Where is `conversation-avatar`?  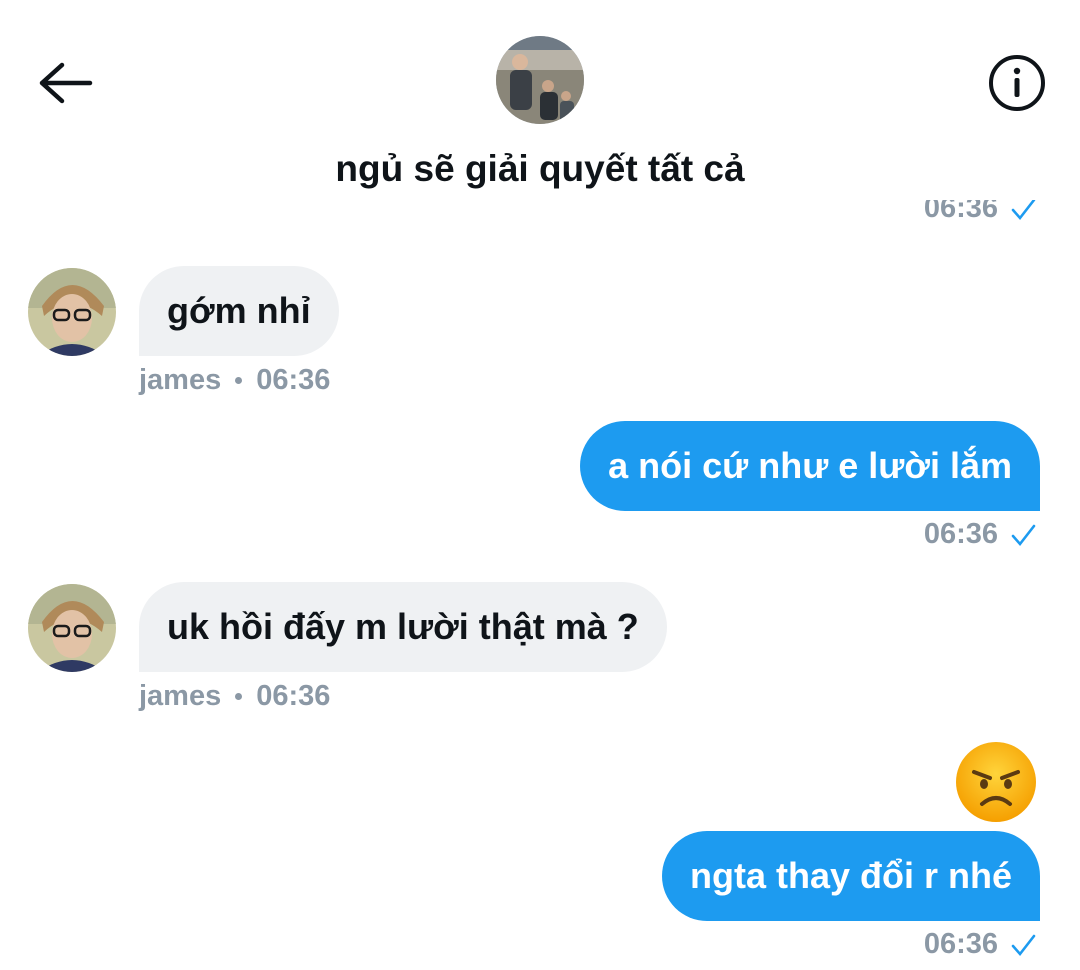
conversation-avatar is located at coordinates (540, 80).